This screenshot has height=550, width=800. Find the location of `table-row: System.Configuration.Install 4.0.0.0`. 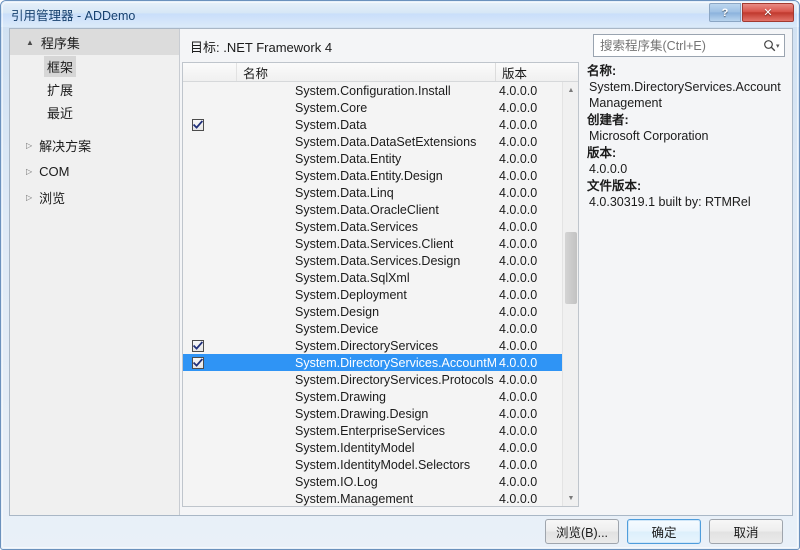

table-row: System.Configuration.Install 4.0.0.0 is located at coordinates (380, 90).